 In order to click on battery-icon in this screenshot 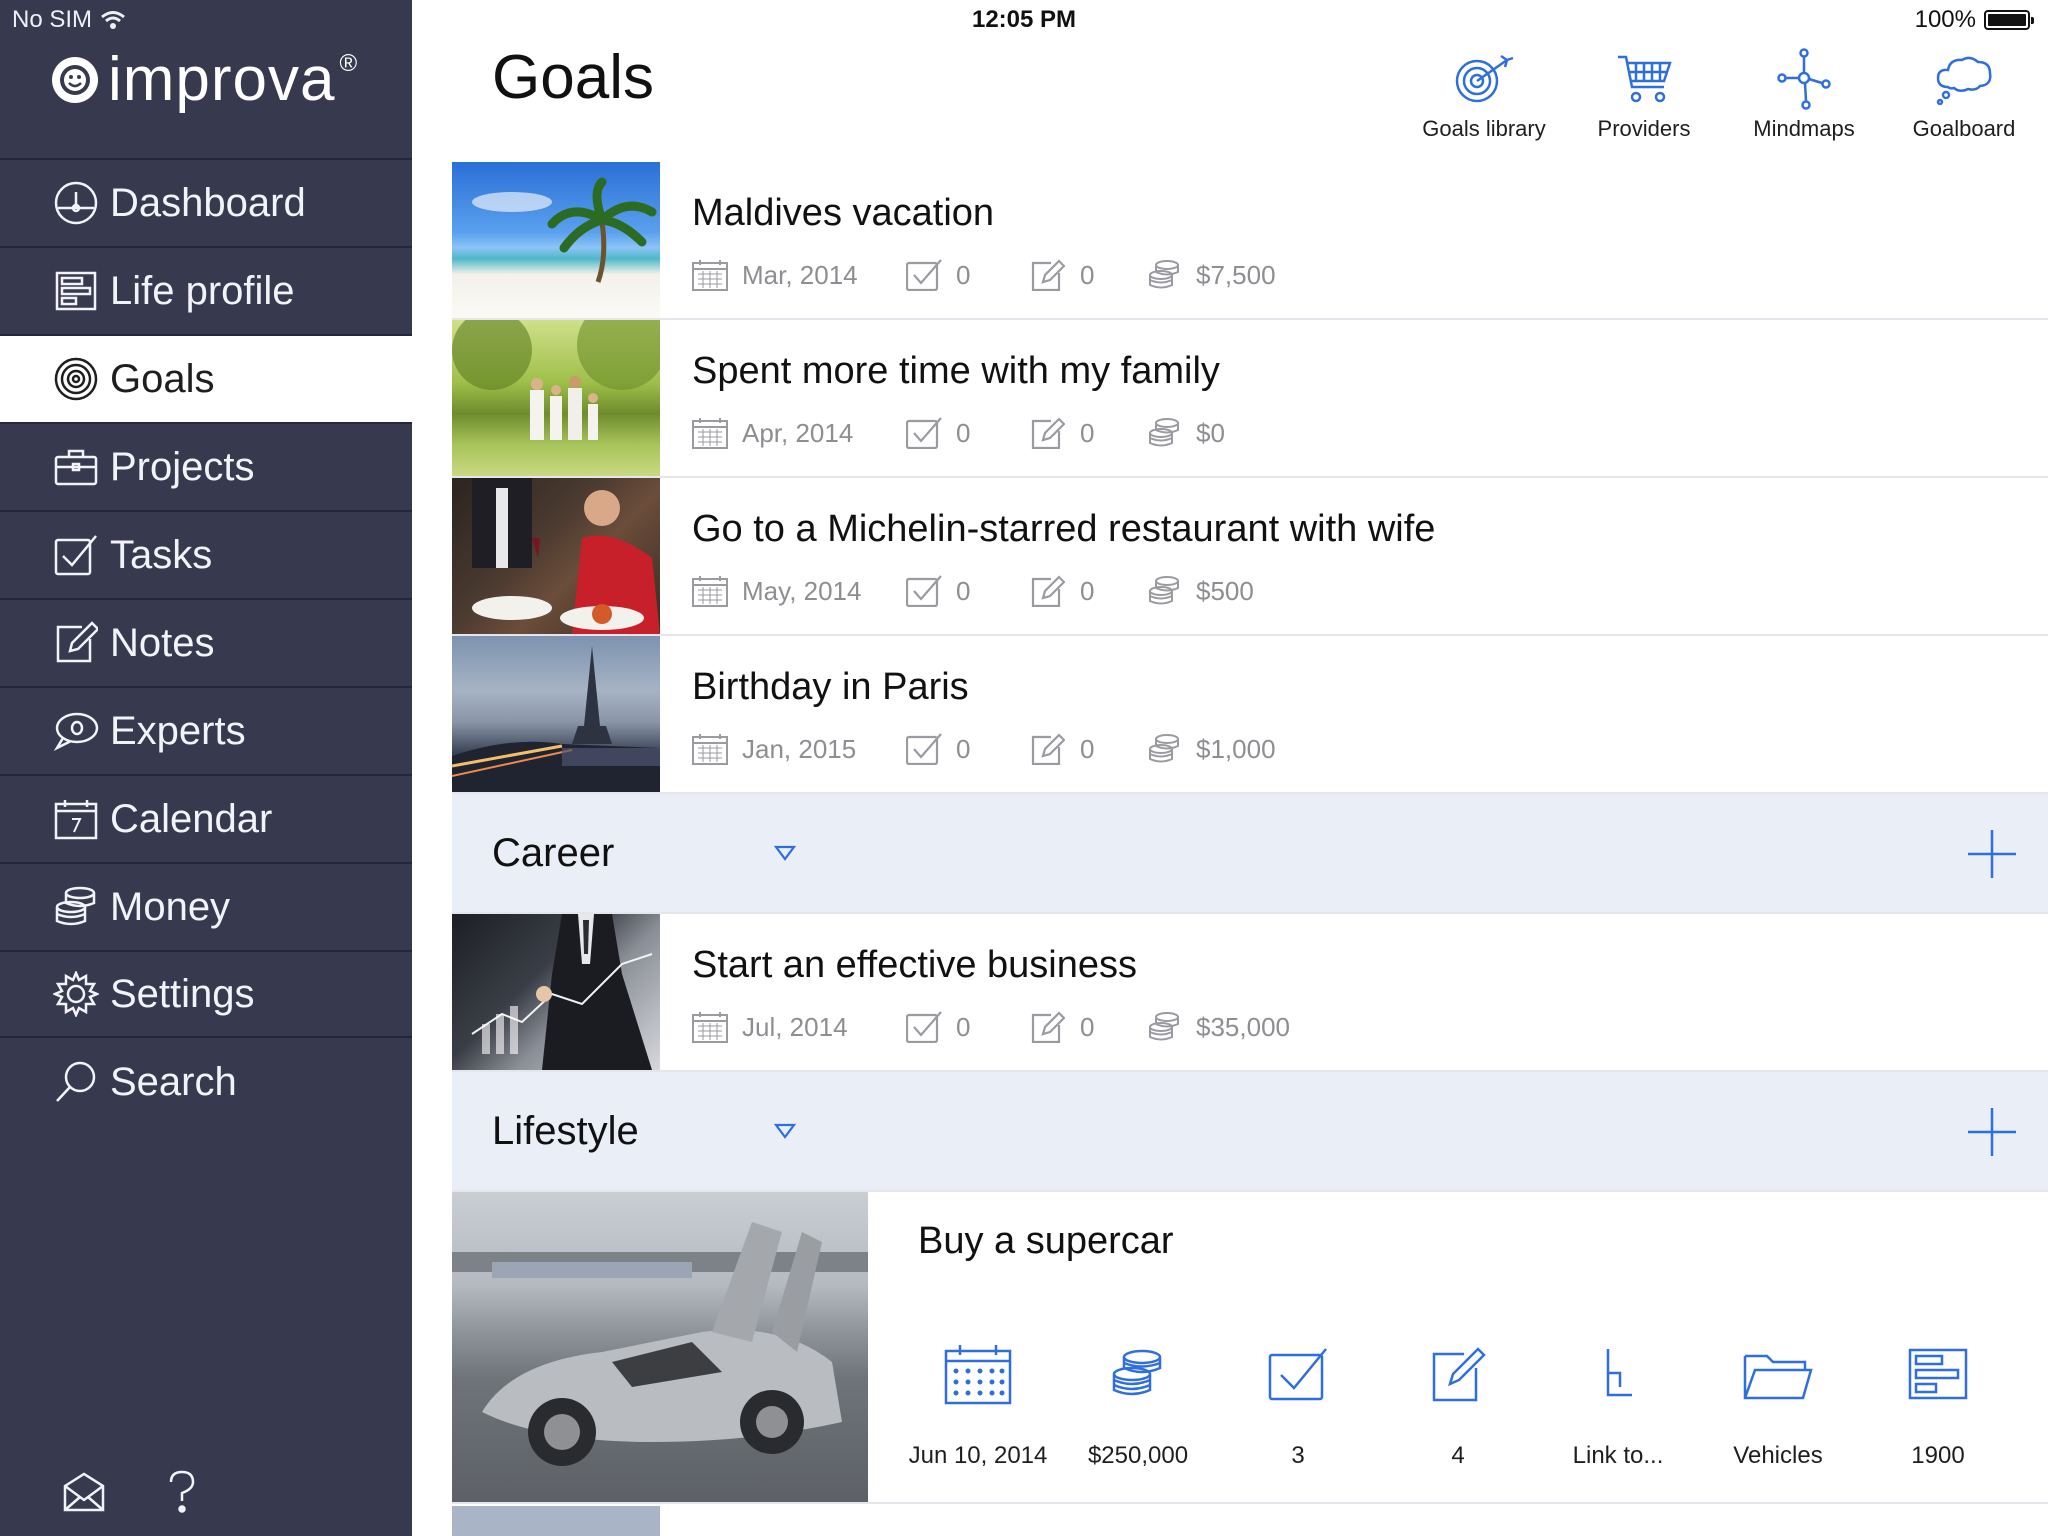, I will do `click(2009, 20)`.